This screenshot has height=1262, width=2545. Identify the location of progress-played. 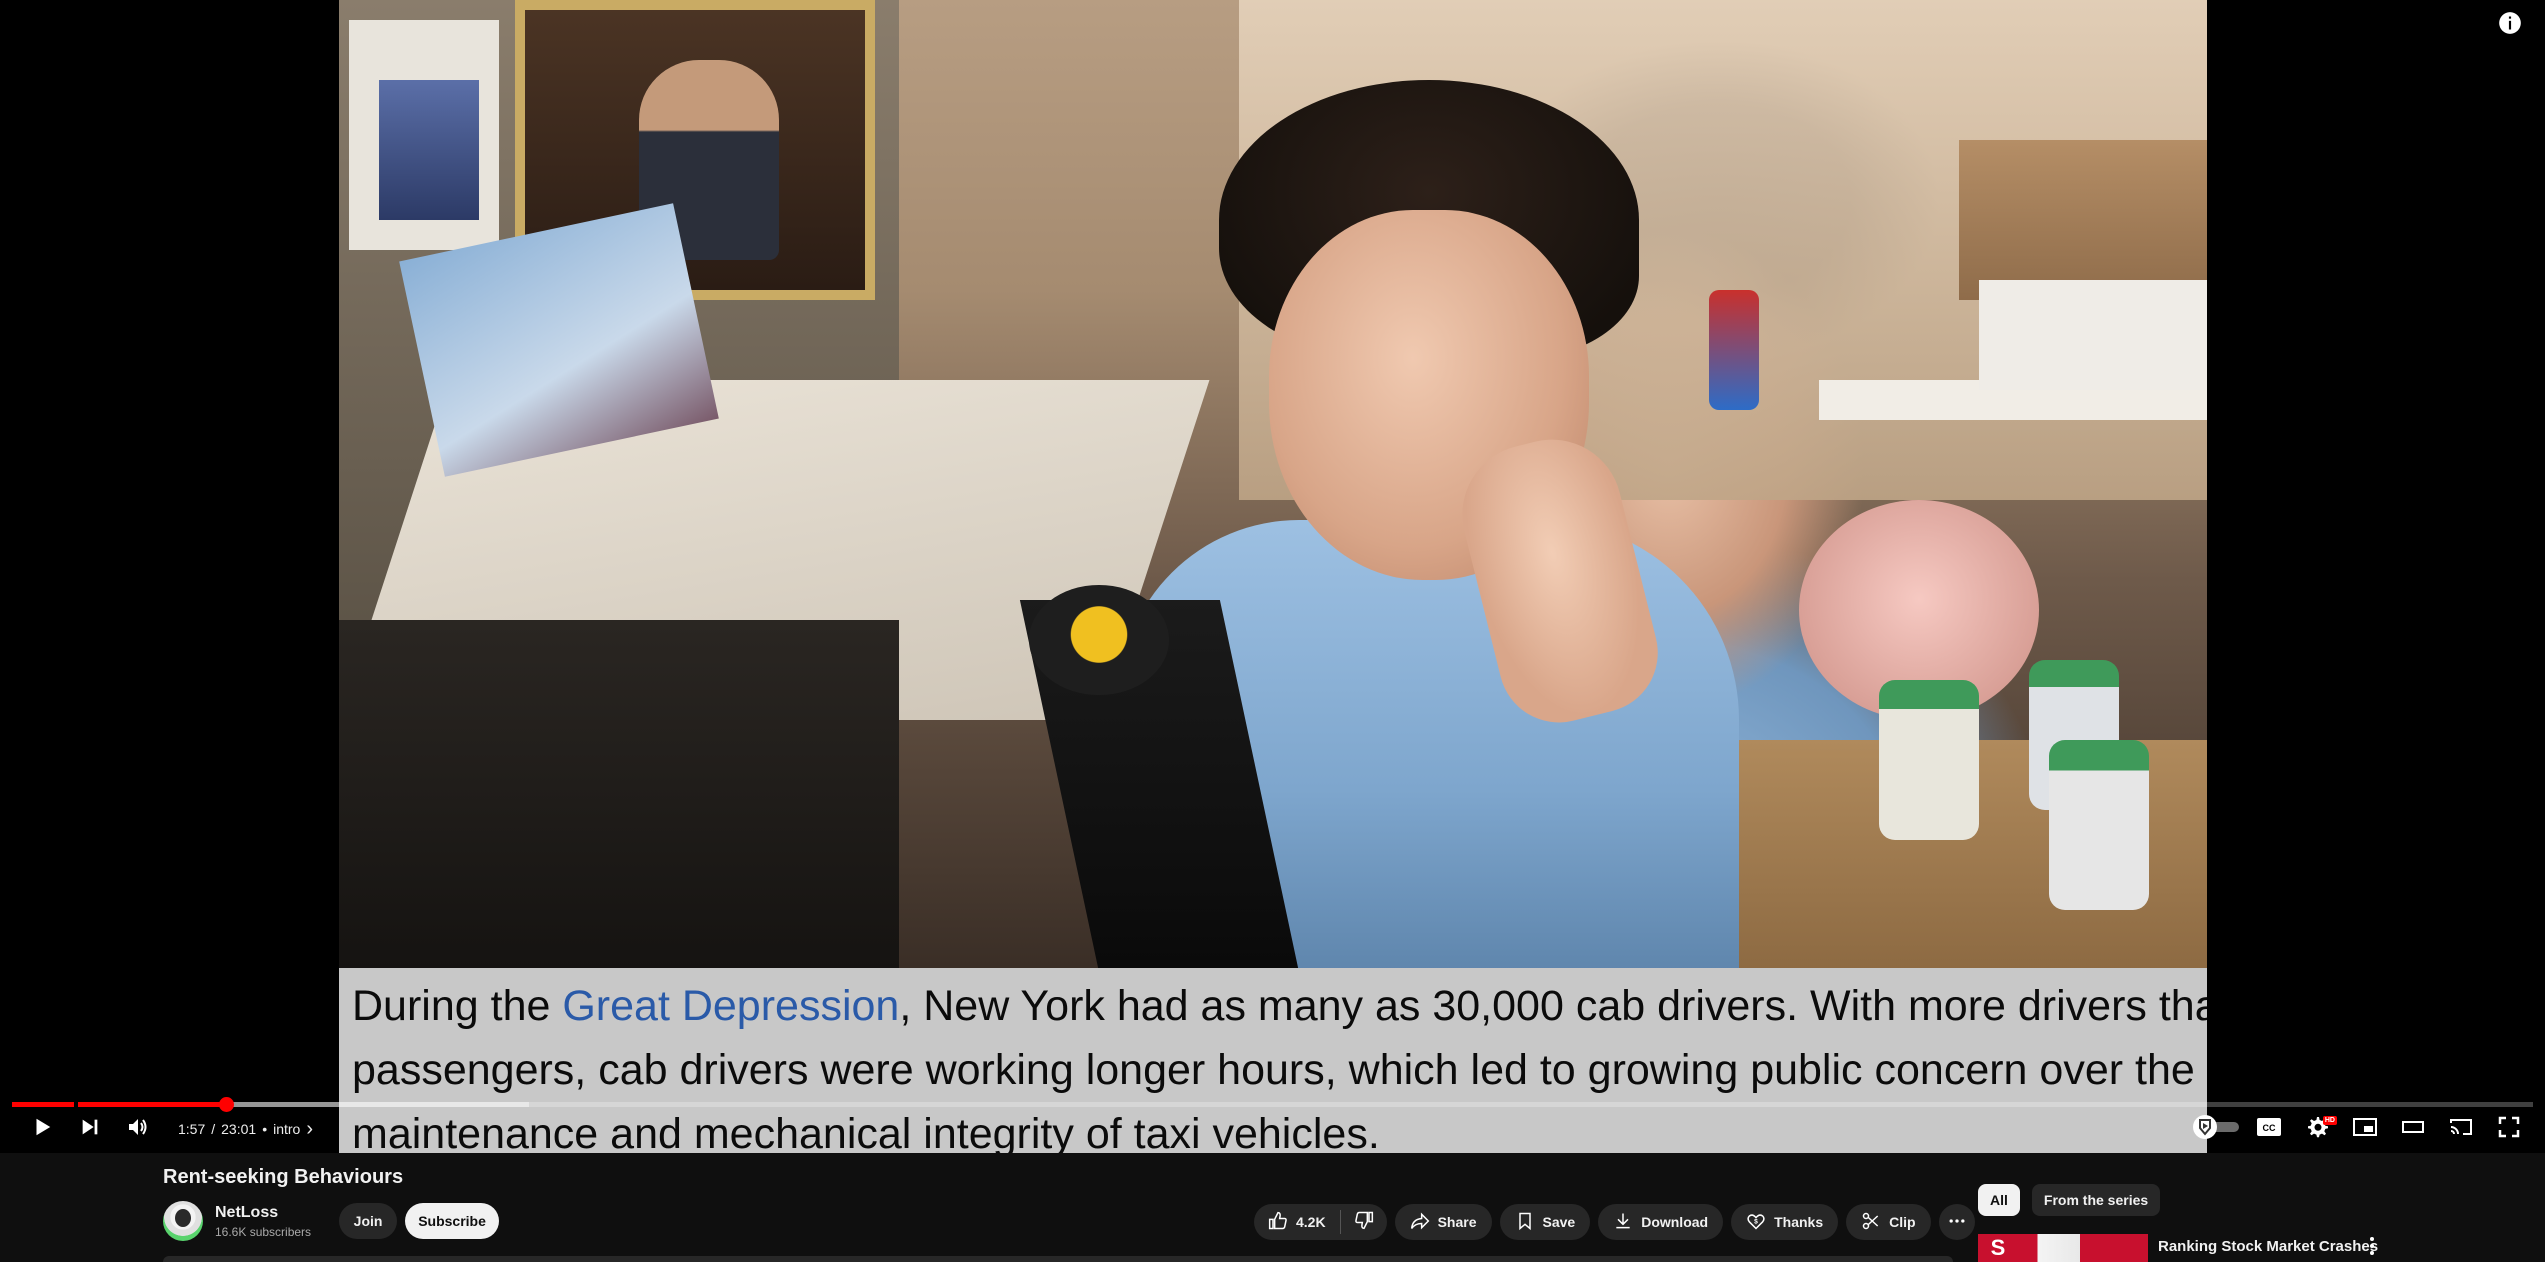
(119, 1104).